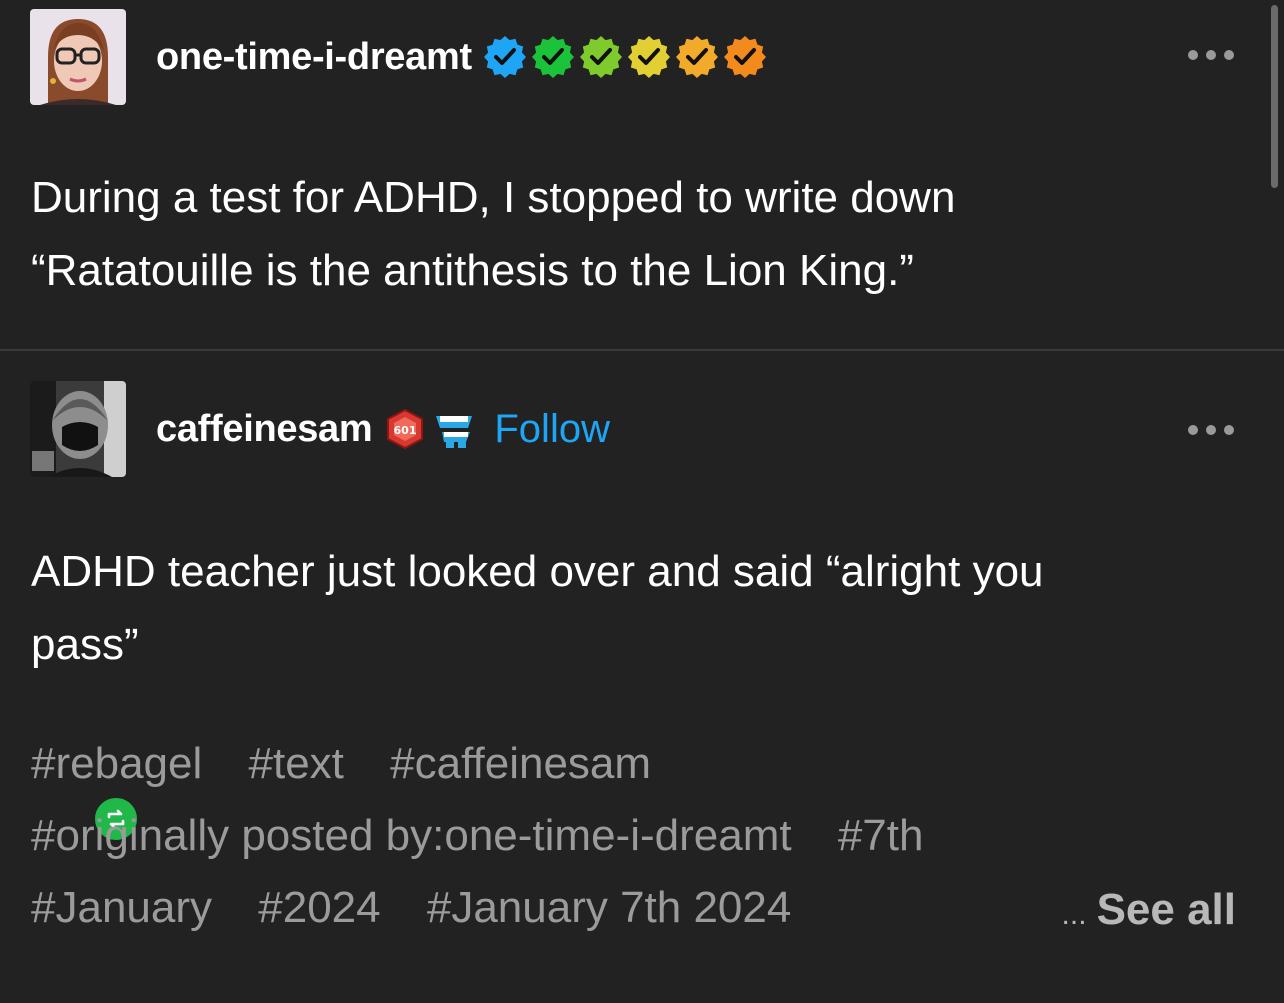  I want to click on tag: #rebagel, so click(116, 763).